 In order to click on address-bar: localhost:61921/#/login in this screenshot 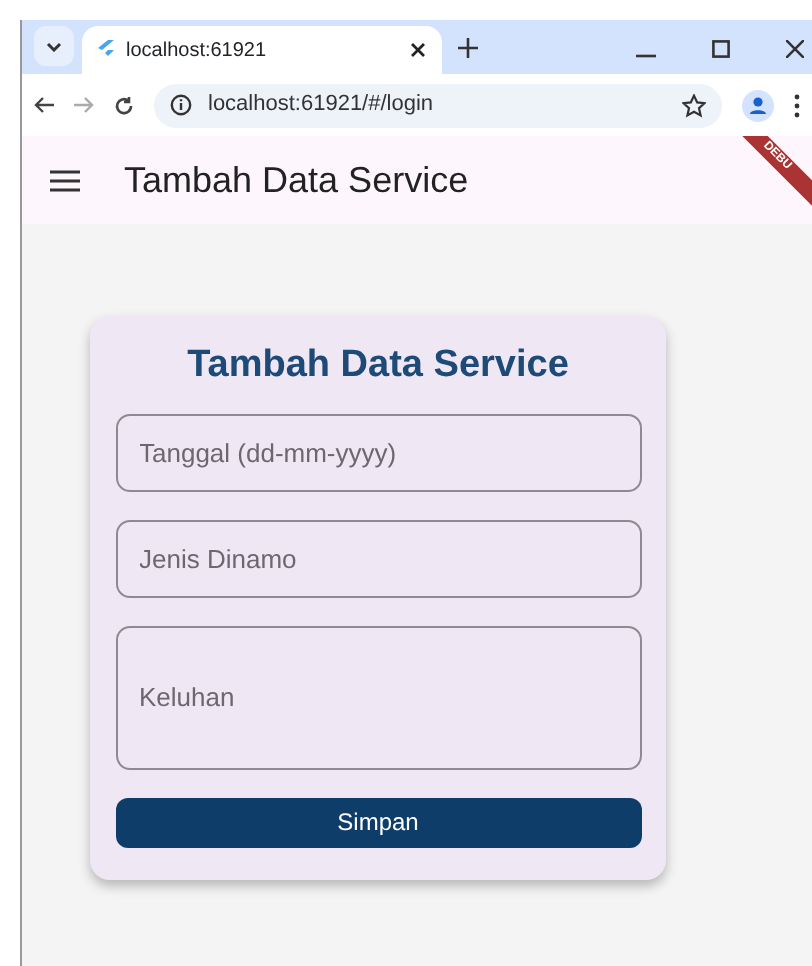, I will do `click(438, 105)`.